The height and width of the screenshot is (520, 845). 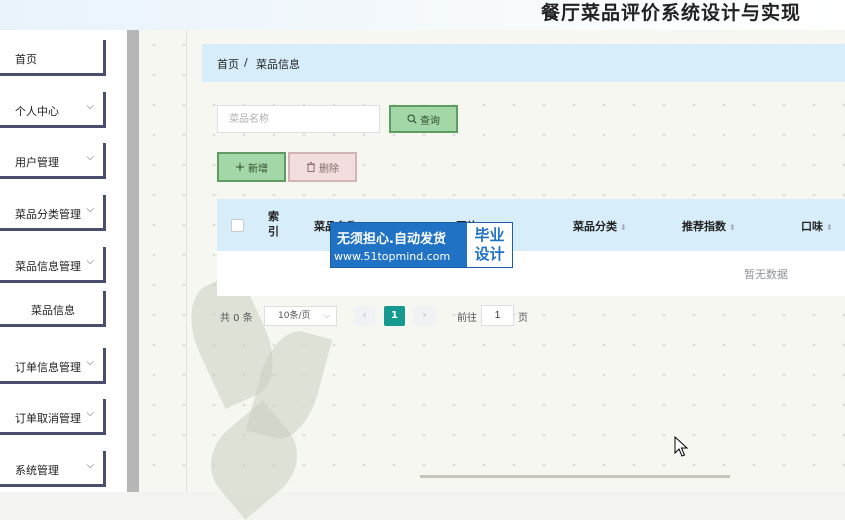 What do you see at coordinates (467, 318) in the screenshot?
I see `goto-label: 前往` at bounding box center [467, 318].